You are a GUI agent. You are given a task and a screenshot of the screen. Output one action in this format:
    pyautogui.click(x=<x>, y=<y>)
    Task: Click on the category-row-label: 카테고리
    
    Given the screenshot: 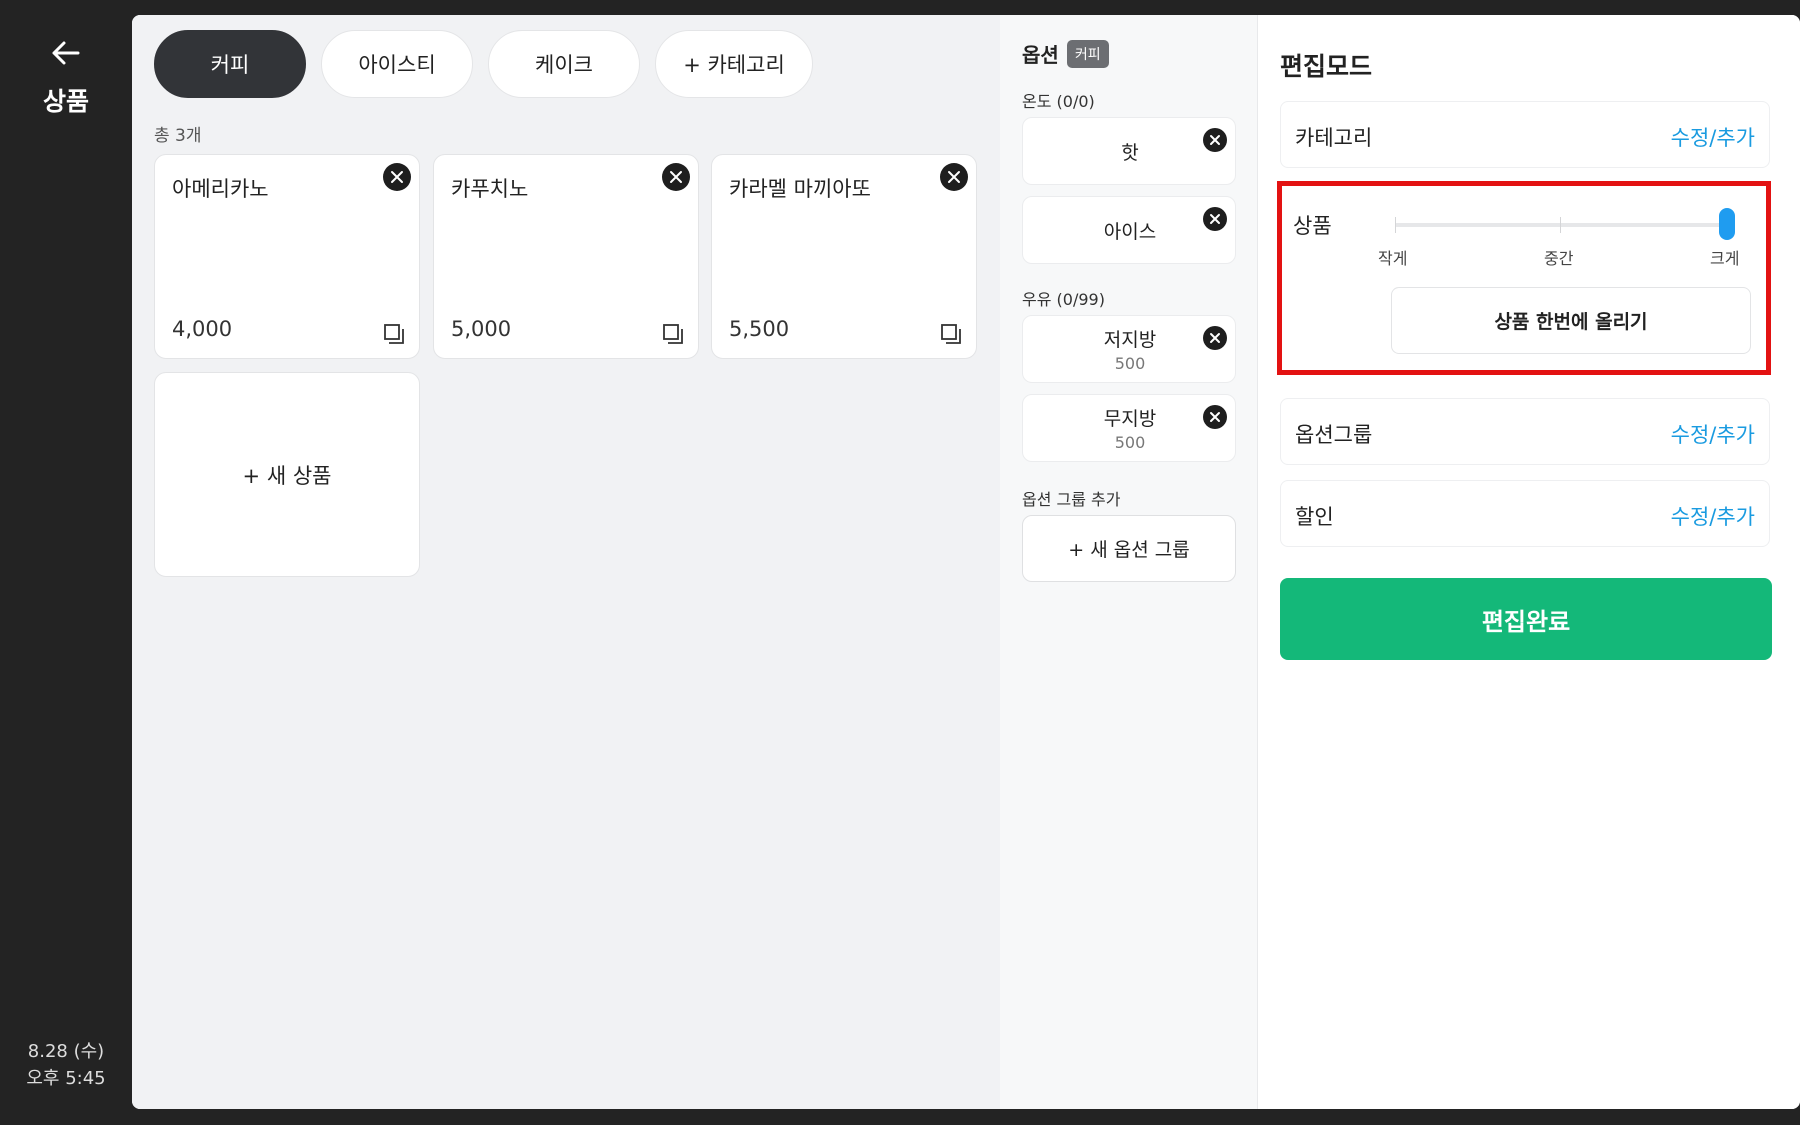 What is the action you would take?
    pyautogui.click(x=1334, y=138)
    